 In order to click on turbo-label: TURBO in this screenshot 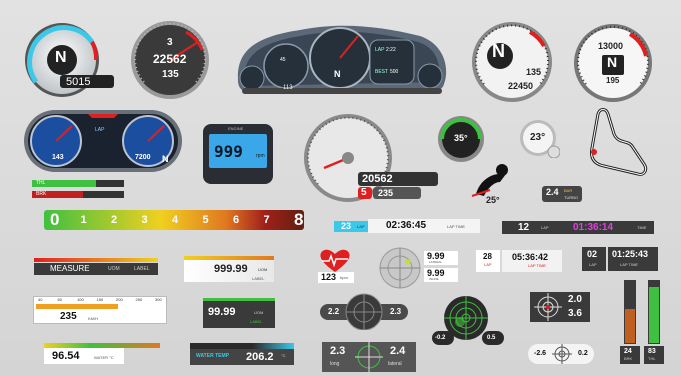, I will do `click(571, 197)`.